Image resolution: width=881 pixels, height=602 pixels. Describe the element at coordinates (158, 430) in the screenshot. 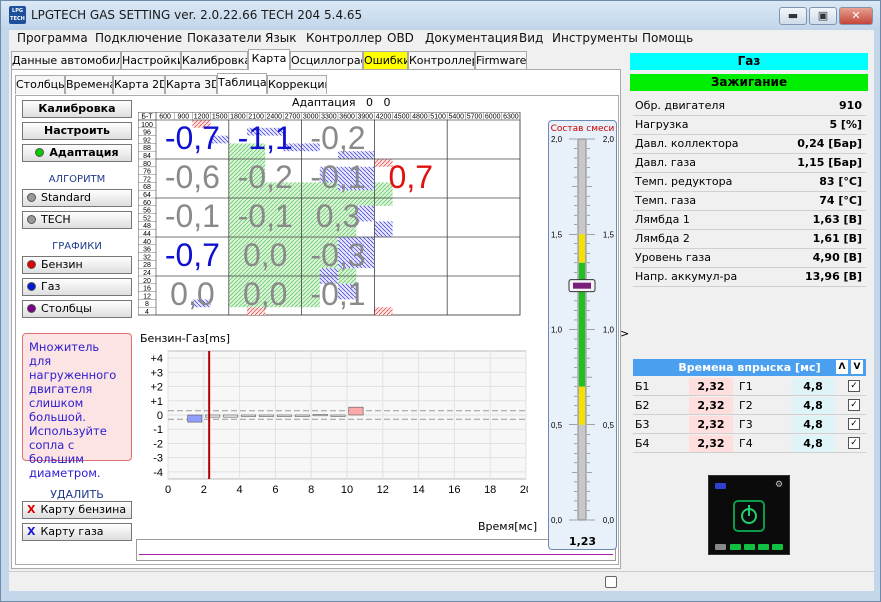

I see `chart-y-tick: -1` at that location.